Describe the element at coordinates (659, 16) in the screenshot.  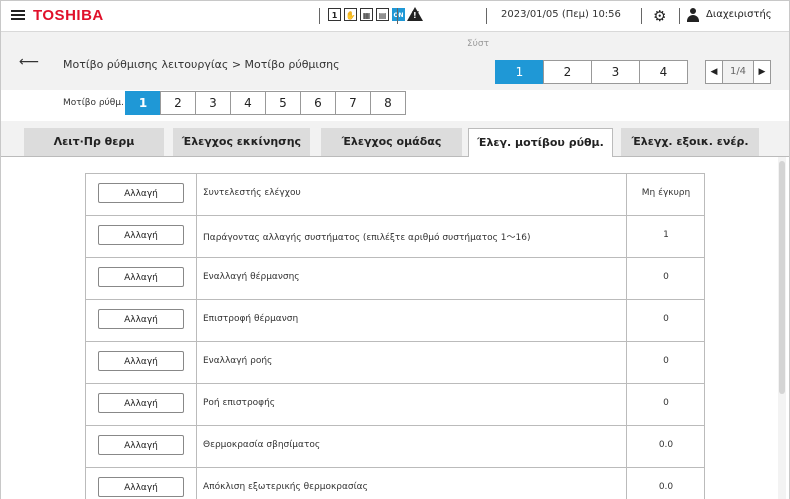
I see `gear-icon: ⚙` at that location.